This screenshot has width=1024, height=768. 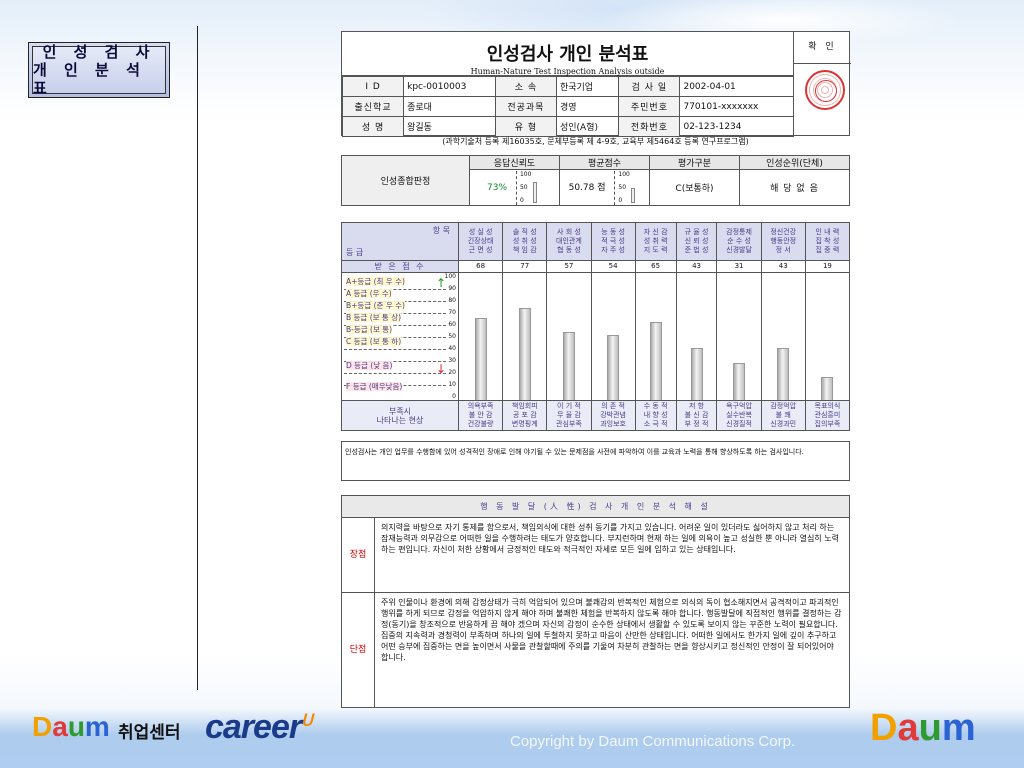 I want to click on down-arrow-icon: ↓, so click(x=440, y=369).